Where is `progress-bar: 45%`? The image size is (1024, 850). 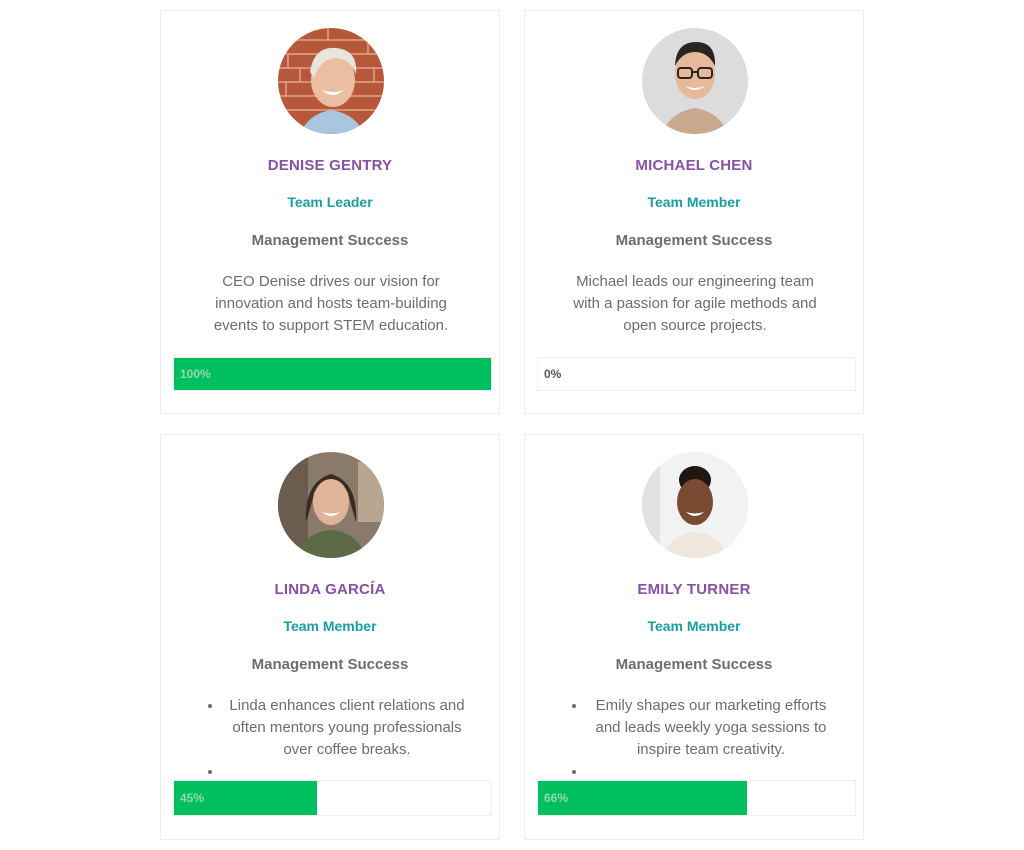 progress-bar: 45% is located at coordinates (332, 798).